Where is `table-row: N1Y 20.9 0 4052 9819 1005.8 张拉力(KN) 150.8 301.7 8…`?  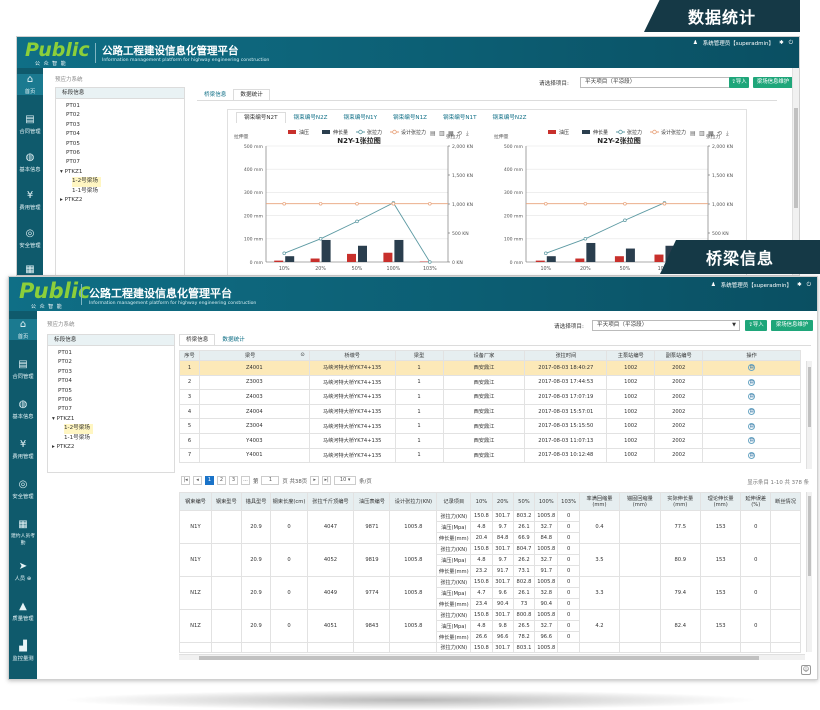
table-row: N1Y 20.9 0 4052 9819 1005.8 张拉力(KN) 150.8 301.7 8… is located at coordinates (490, 560).